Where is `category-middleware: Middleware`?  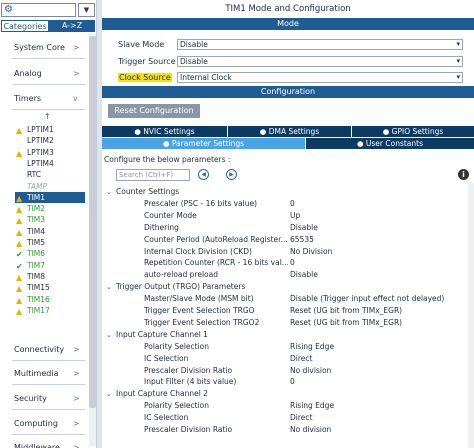 category-middleware: Middleware is located at coordinates (37, 445).